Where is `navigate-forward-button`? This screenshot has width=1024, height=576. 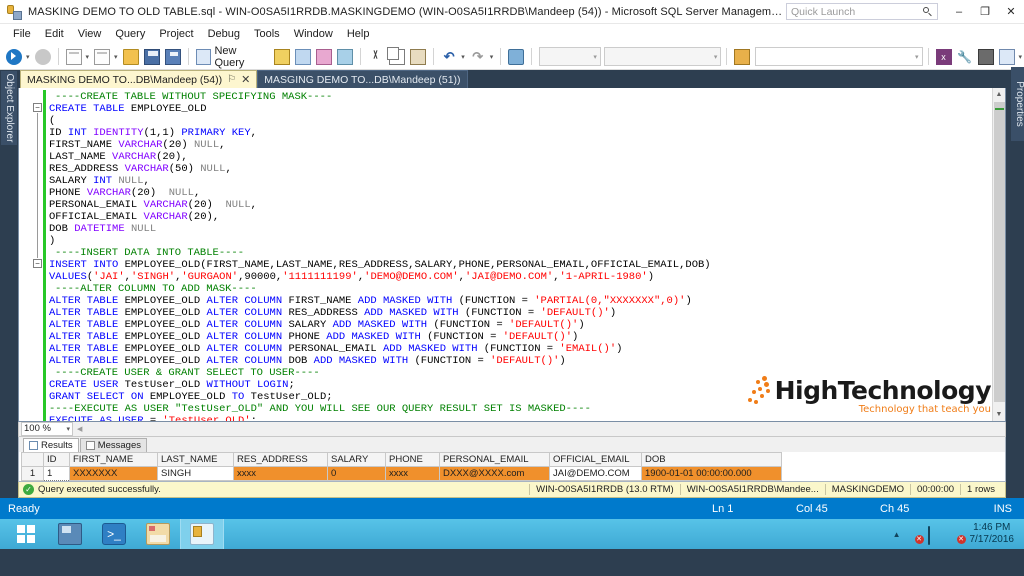
navigate-forward-button is located at coordinates (43, 57).